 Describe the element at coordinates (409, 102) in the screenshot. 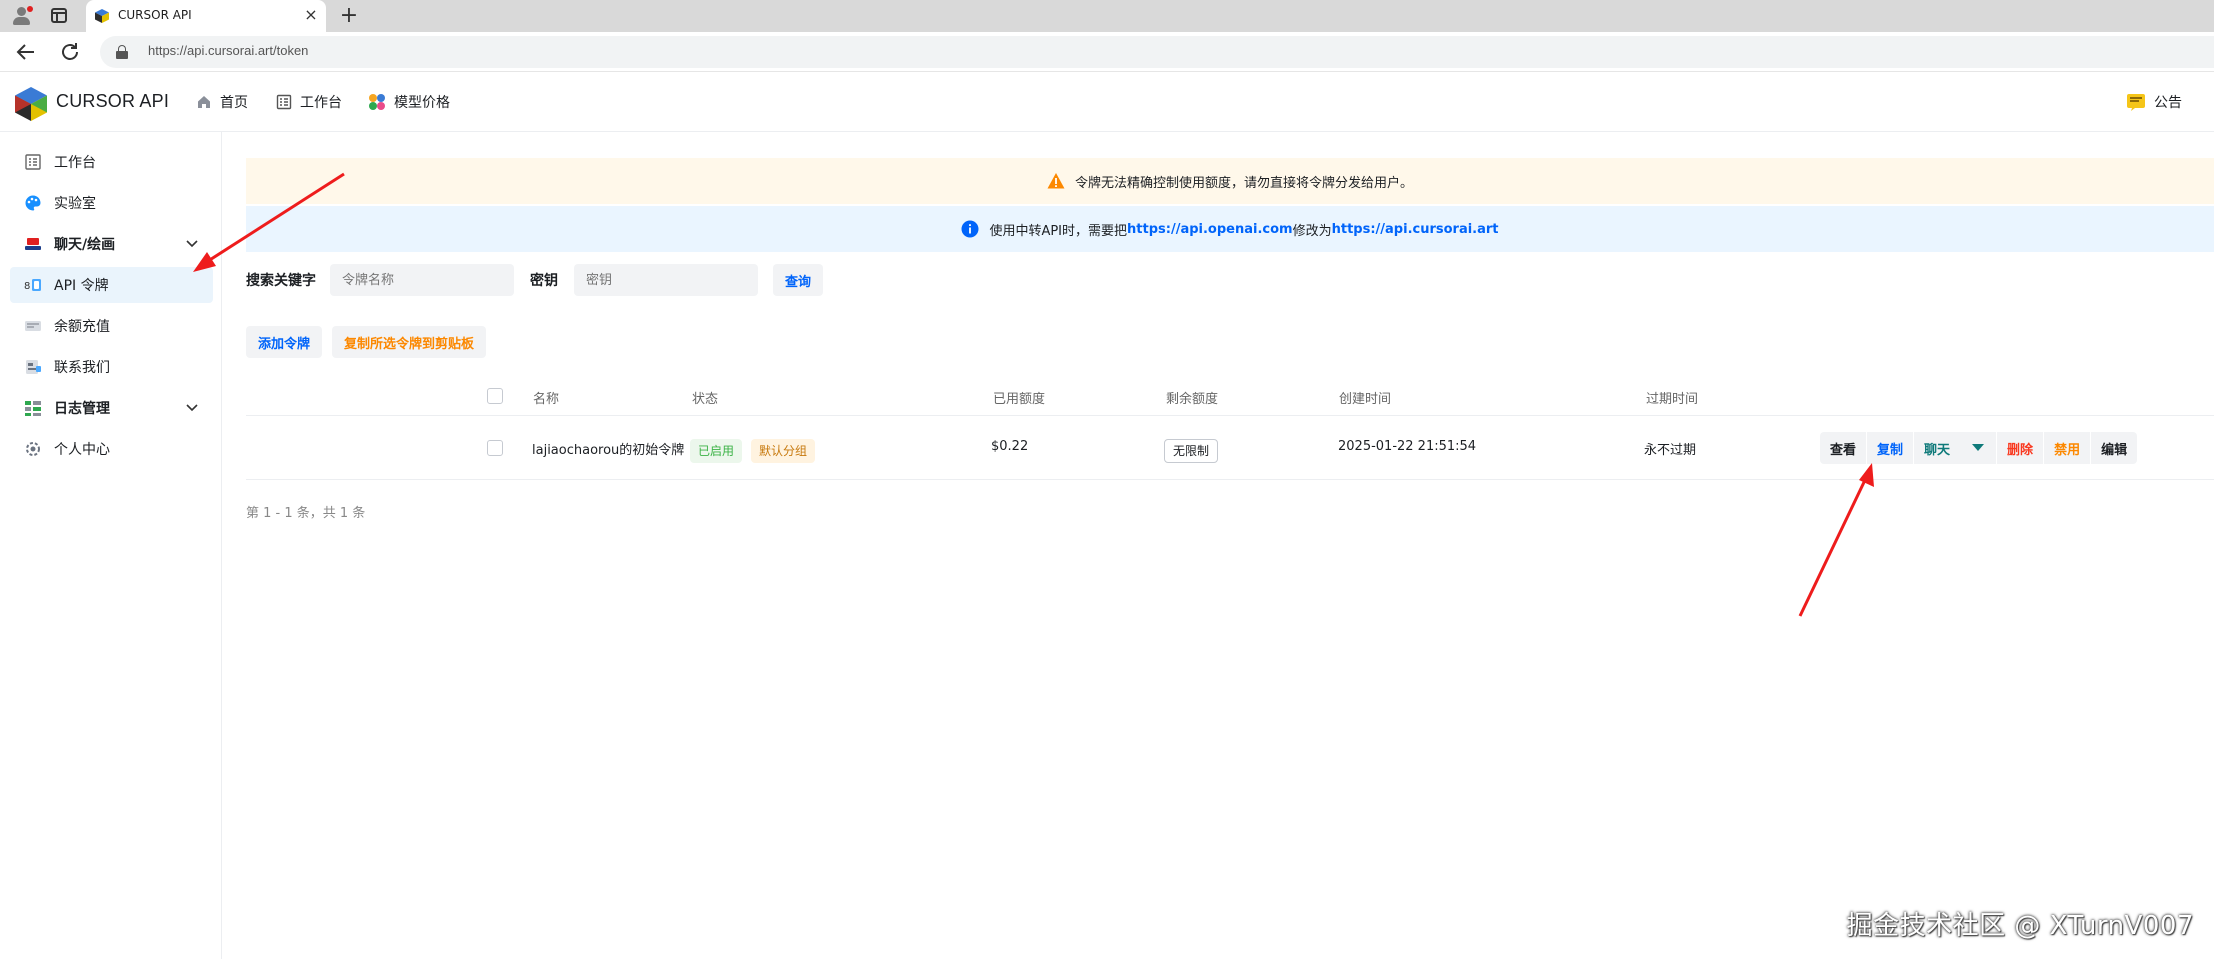

I see `nav-model-price: 模型价格` at that location.